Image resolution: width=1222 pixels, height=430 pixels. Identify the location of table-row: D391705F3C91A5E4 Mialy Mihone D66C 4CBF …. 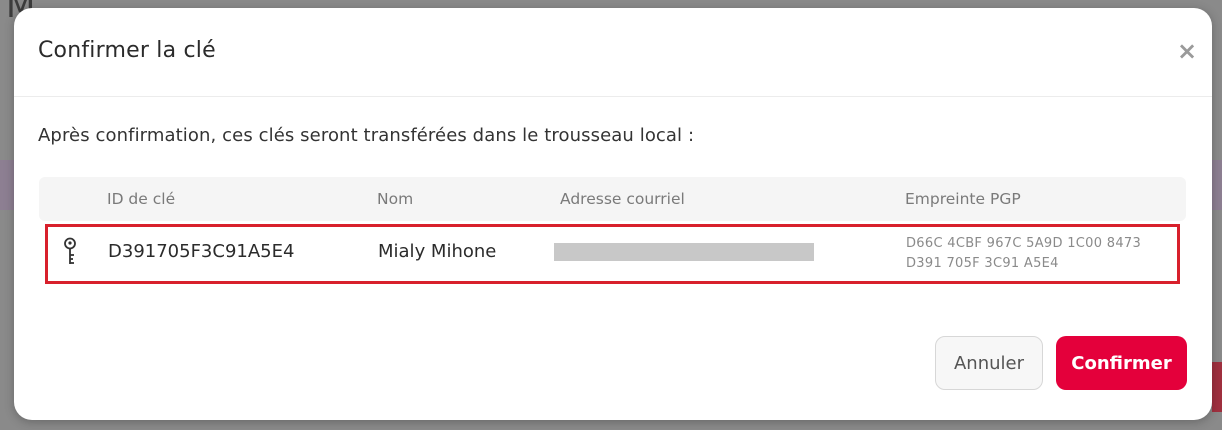
(612, 254).